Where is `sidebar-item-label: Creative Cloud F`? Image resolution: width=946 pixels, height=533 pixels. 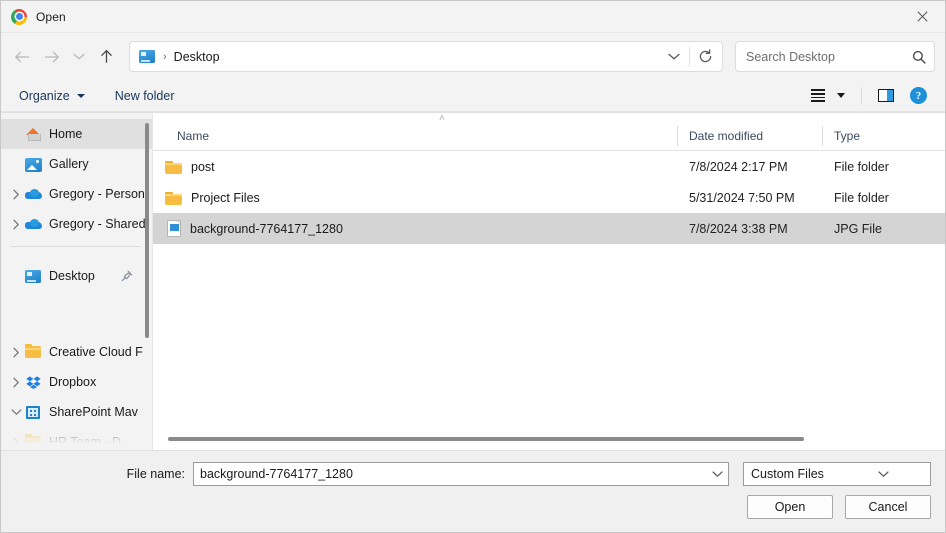 sidebar-item-label: Creative Cloud F is located at coordinates (96, 352).